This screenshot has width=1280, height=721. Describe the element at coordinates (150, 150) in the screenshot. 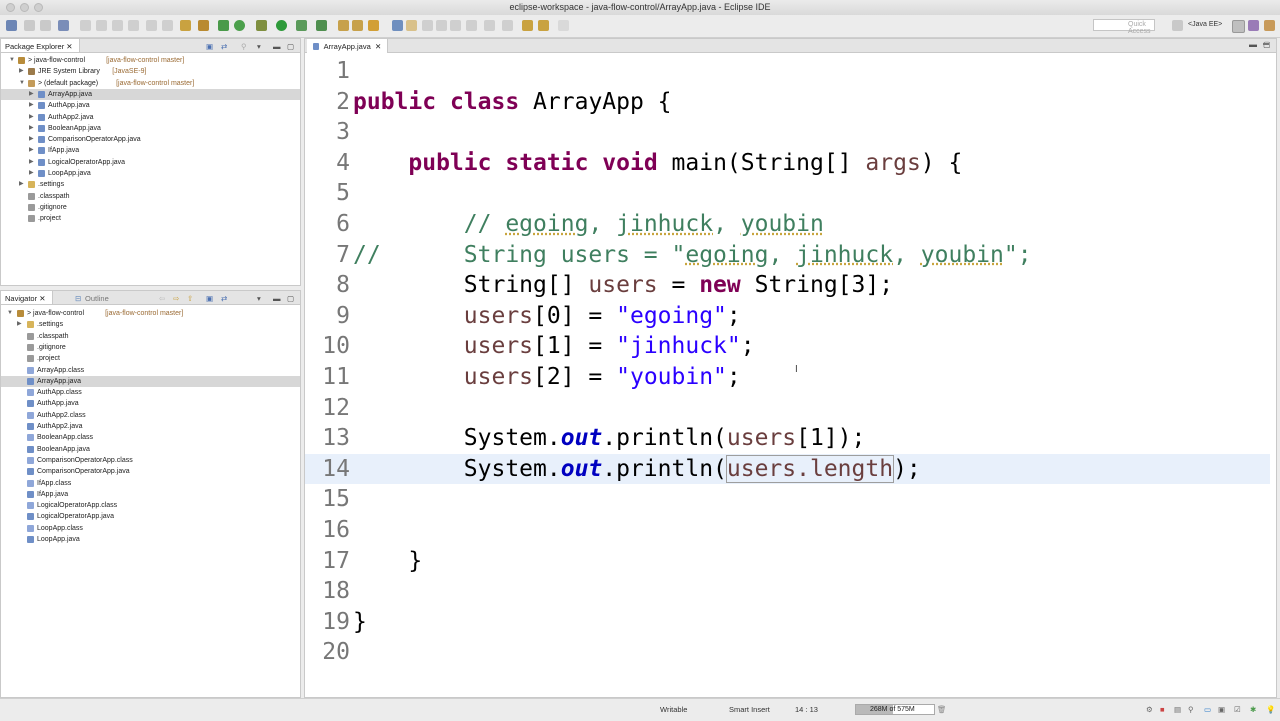

I see `tree-item: ▶ IfApp.java` at that location.